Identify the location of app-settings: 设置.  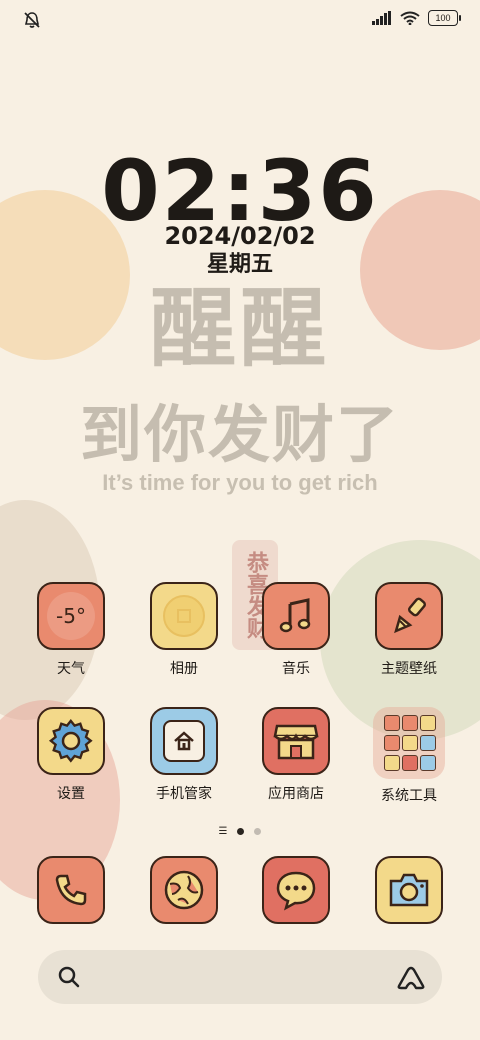
(71, 755).